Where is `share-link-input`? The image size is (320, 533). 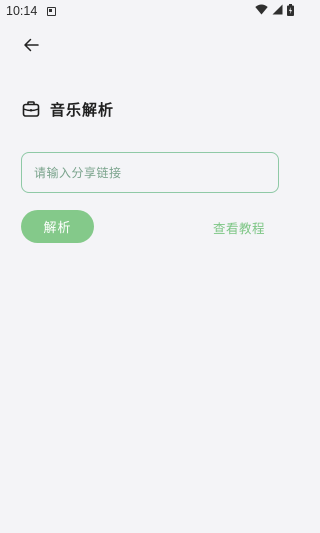
share-link-input is located at coordinates (150, 172).